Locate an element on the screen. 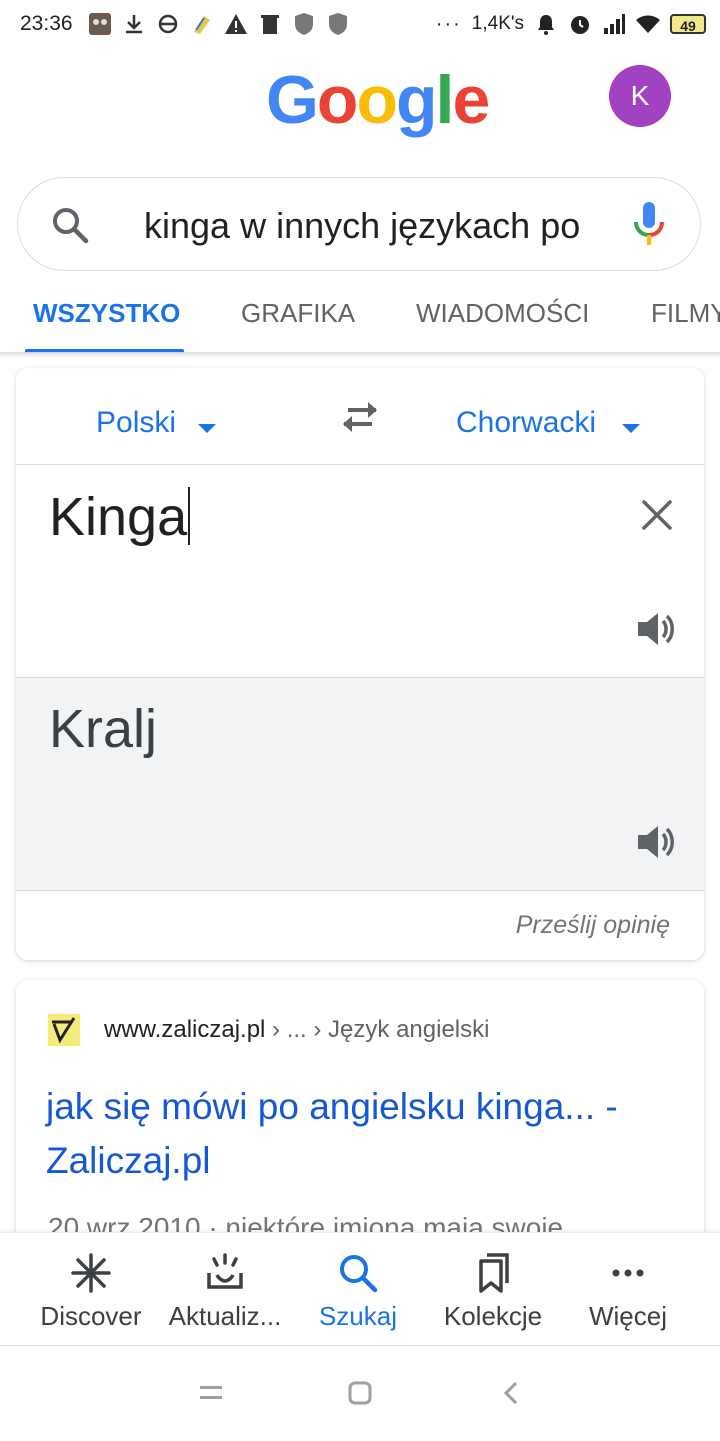 The image size is (720, 1441). tab-grafika: GRAFIKA is located at coordinates (298, 313).